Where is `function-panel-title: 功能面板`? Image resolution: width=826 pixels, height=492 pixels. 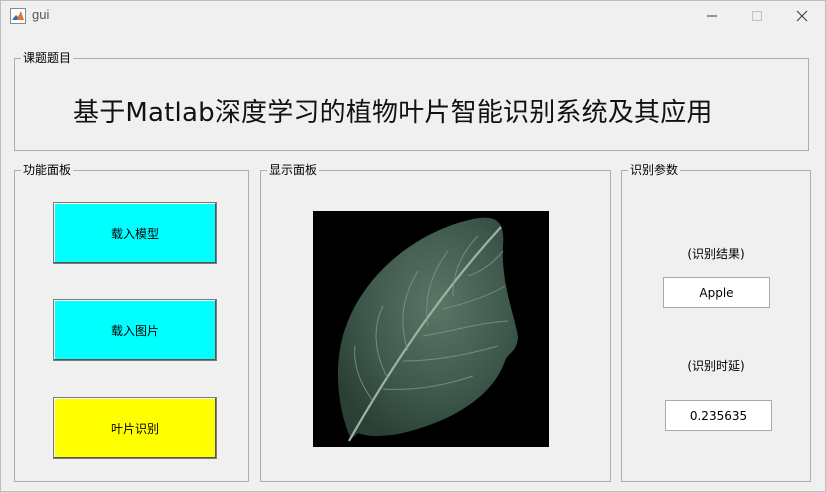 function-panel-title: 功能面板 is located at coordinates (47, 170).